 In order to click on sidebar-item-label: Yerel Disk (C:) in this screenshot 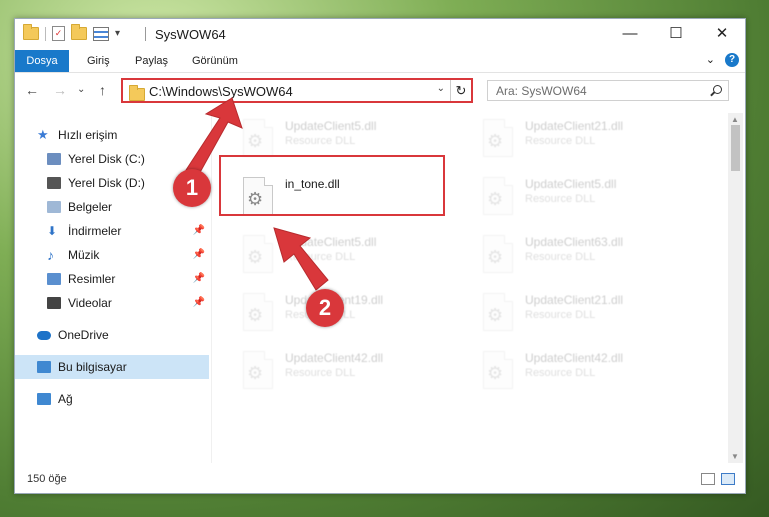, I will do `click(106, 159)`.